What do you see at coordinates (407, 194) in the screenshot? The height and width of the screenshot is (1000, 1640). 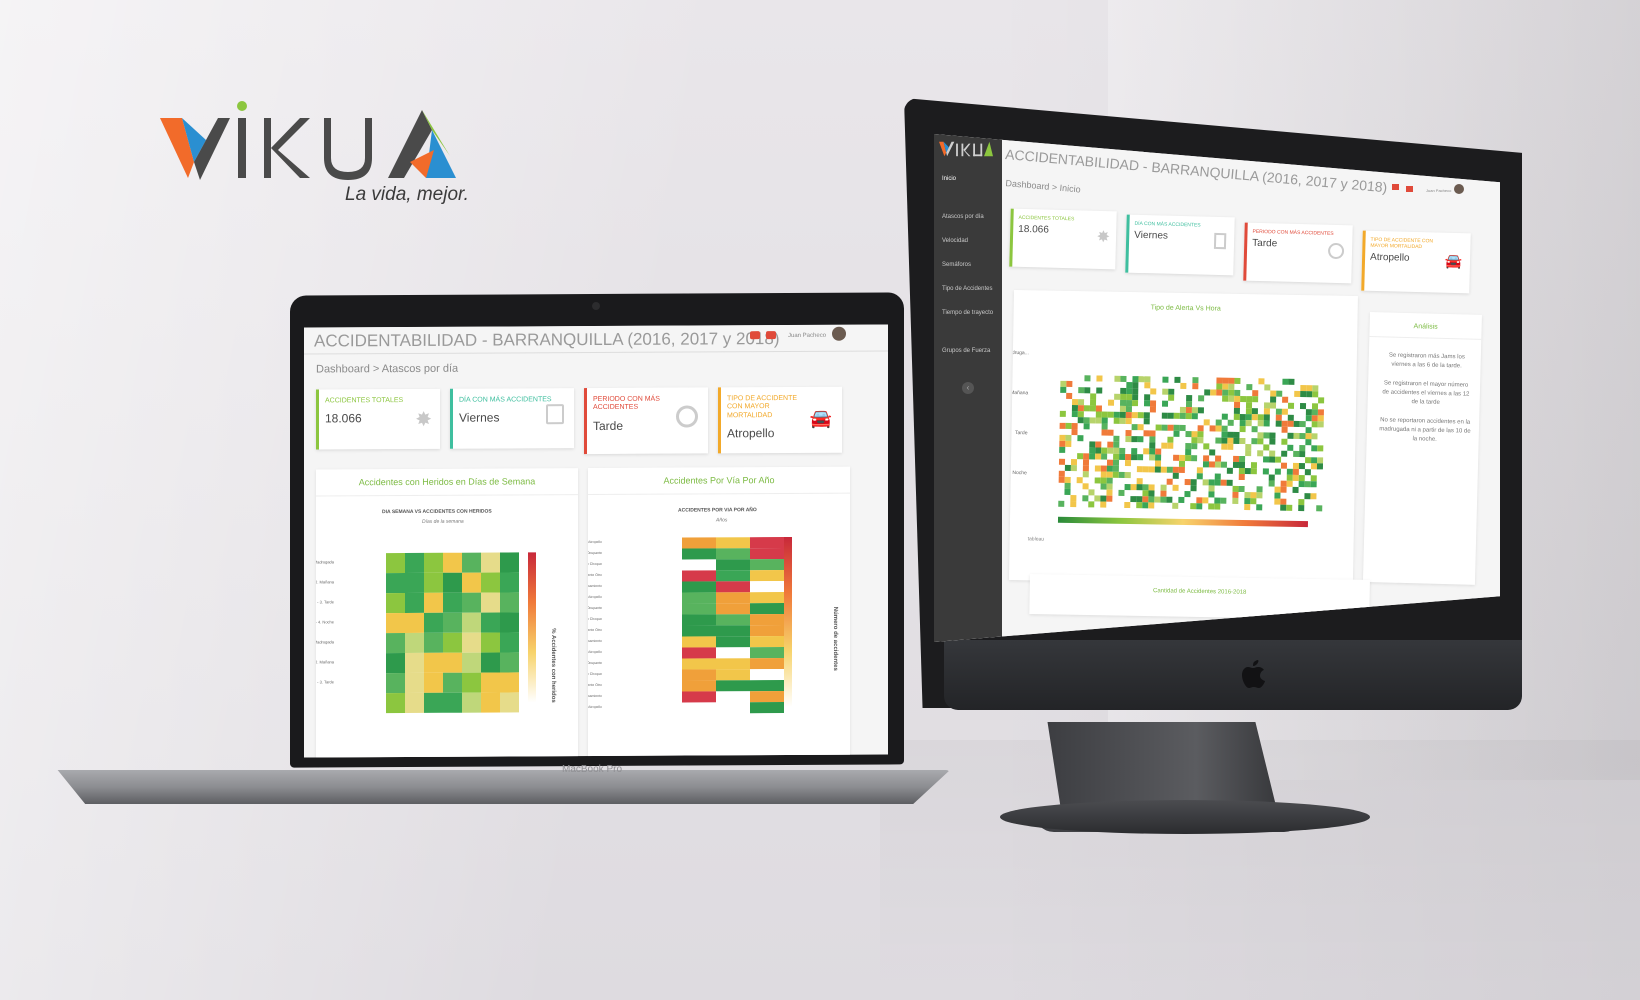 I see `brand-tagline: La vida, mejor.` at bounding box center [407, 194].